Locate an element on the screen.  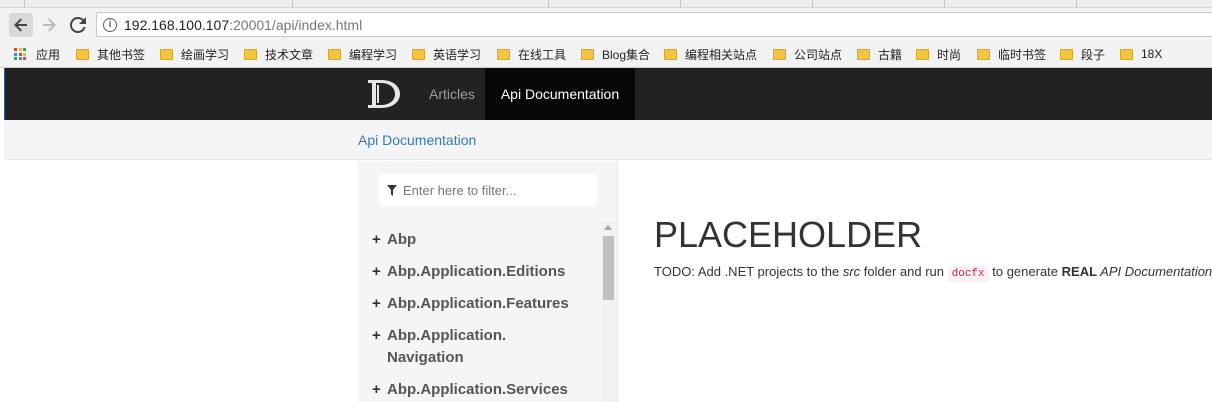
page-title: PLACEHOLDER is located at coordinates (788, 234).